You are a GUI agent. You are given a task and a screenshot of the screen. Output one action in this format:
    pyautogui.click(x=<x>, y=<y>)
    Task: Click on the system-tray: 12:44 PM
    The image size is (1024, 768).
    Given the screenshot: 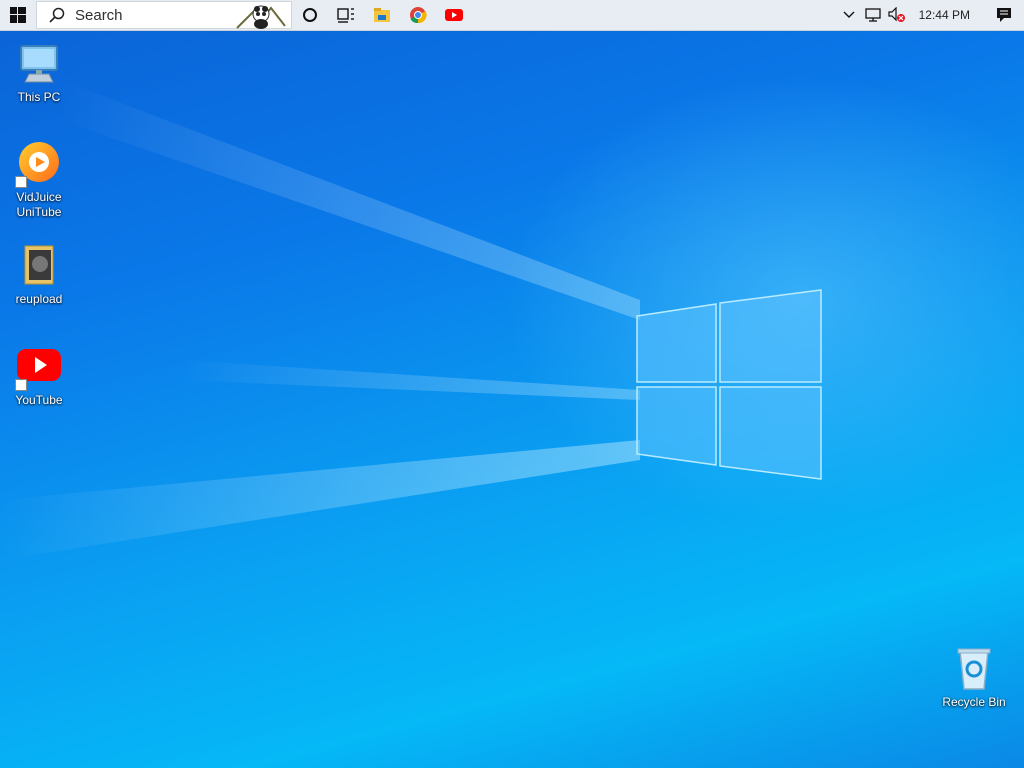 What is the action you would take?
    pyautogui.click(x=930, y=15)
    